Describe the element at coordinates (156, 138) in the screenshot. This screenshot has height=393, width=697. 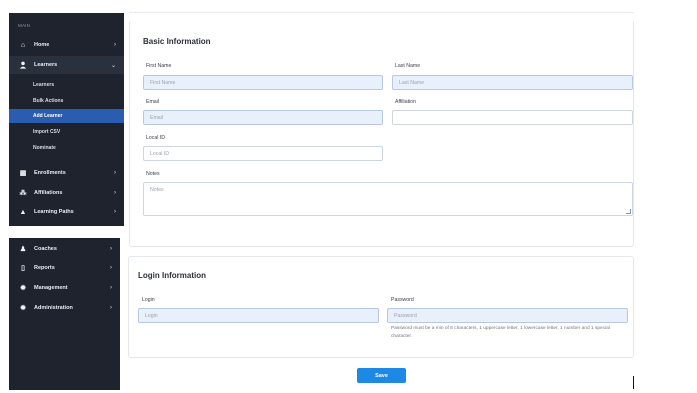
I see `local-id-label: Local ID` at that location.